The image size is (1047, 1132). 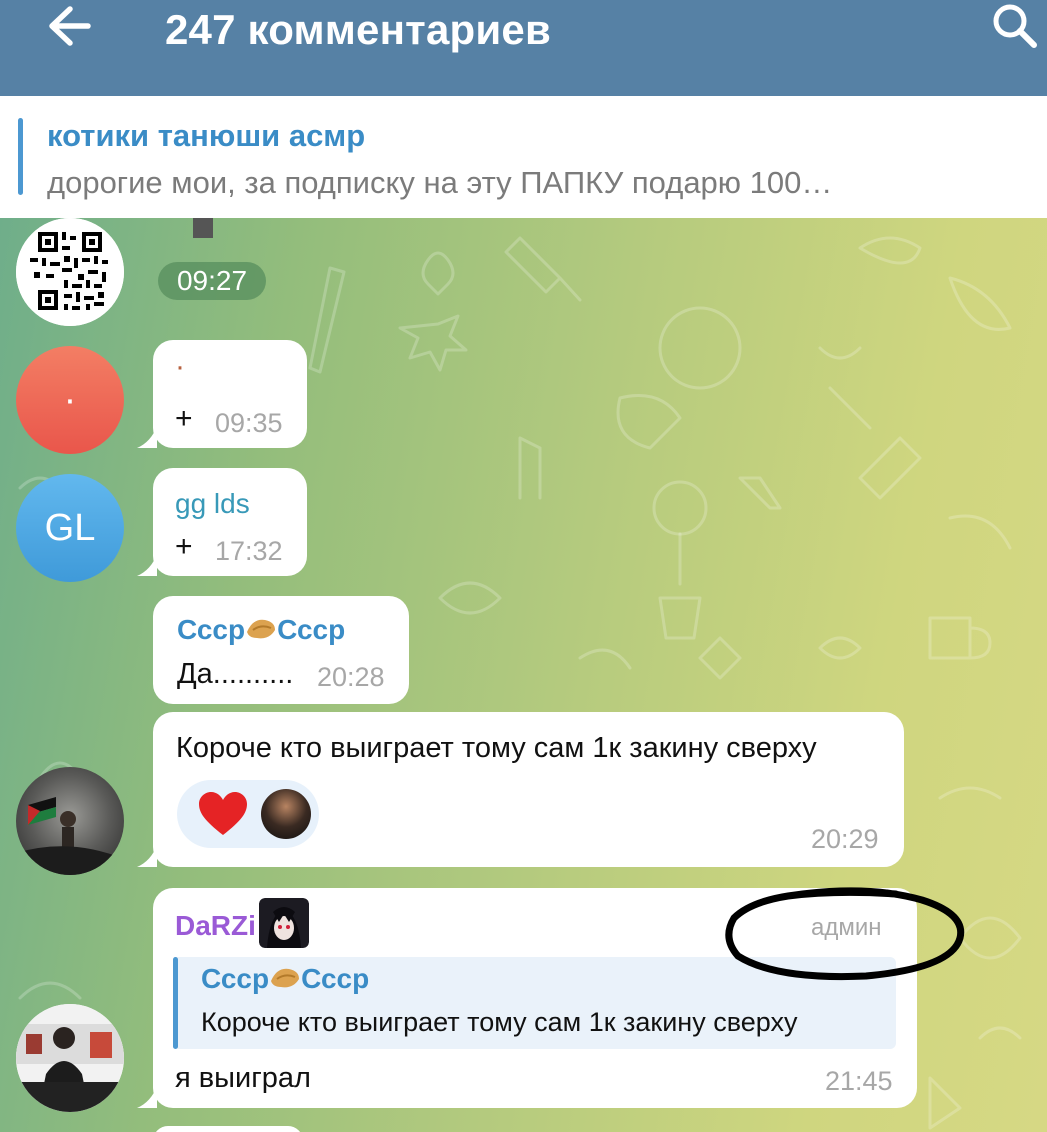 What do you see at coordinates (228, 1129) in the screenshot?
I see `message-bubble` at bounding box center [228, 1129].